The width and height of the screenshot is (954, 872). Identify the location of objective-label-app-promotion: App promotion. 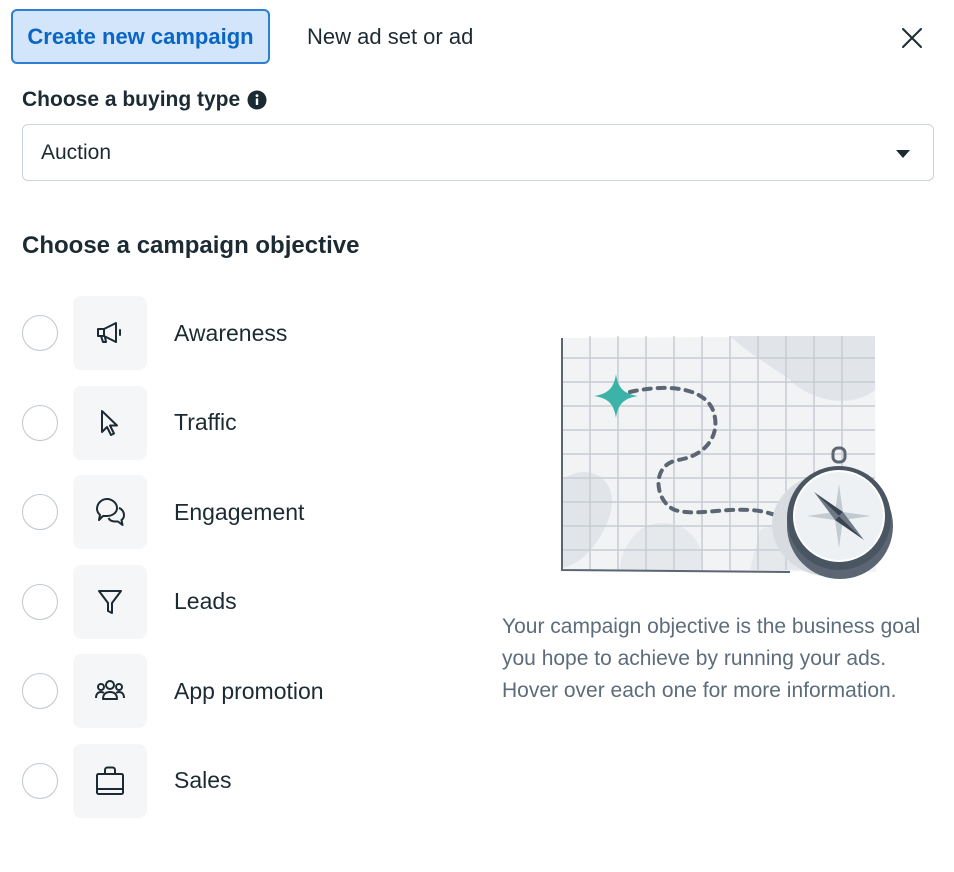
(249, 690).